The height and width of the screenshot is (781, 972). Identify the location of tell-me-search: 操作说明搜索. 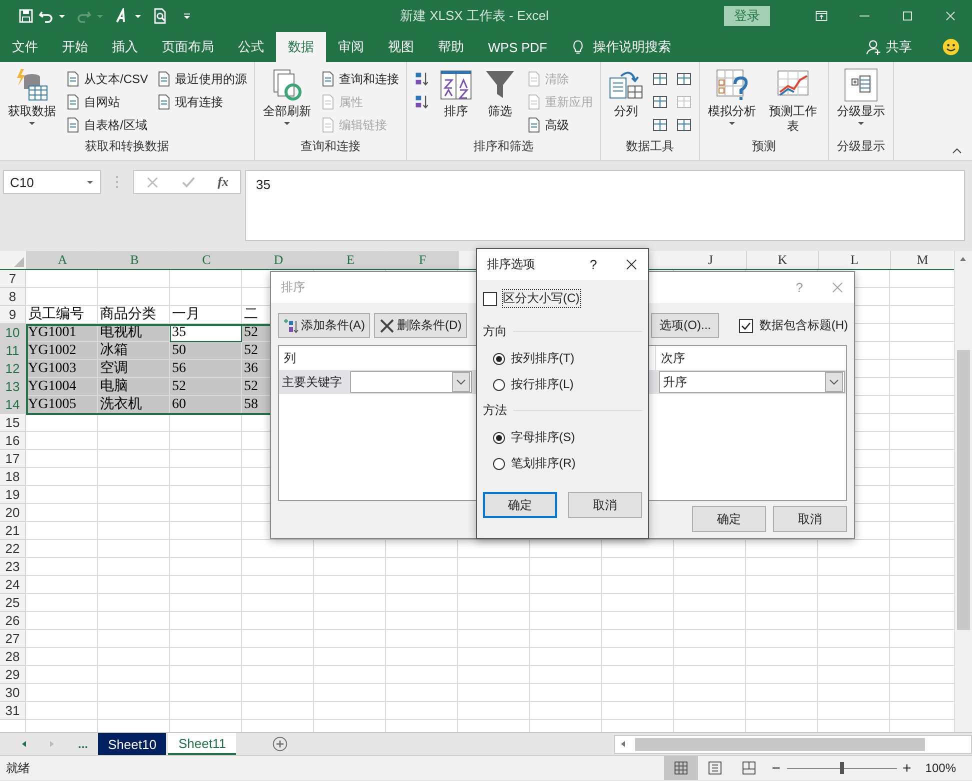
(632, 47).